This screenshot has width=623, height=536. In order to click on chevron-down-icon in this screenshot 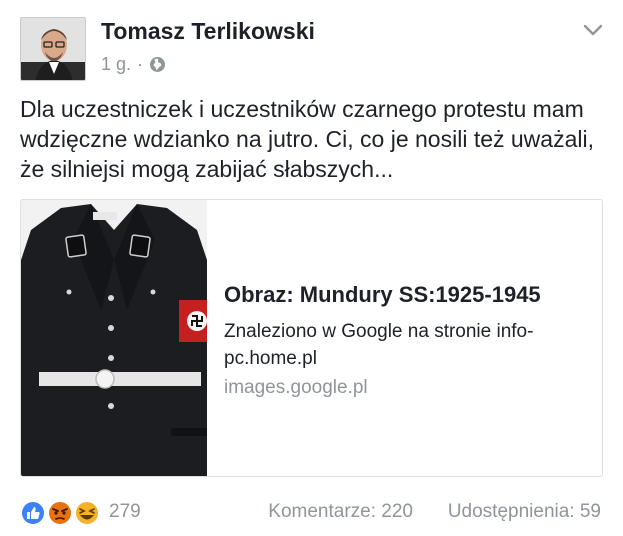, I will do `click(593, 30)`.